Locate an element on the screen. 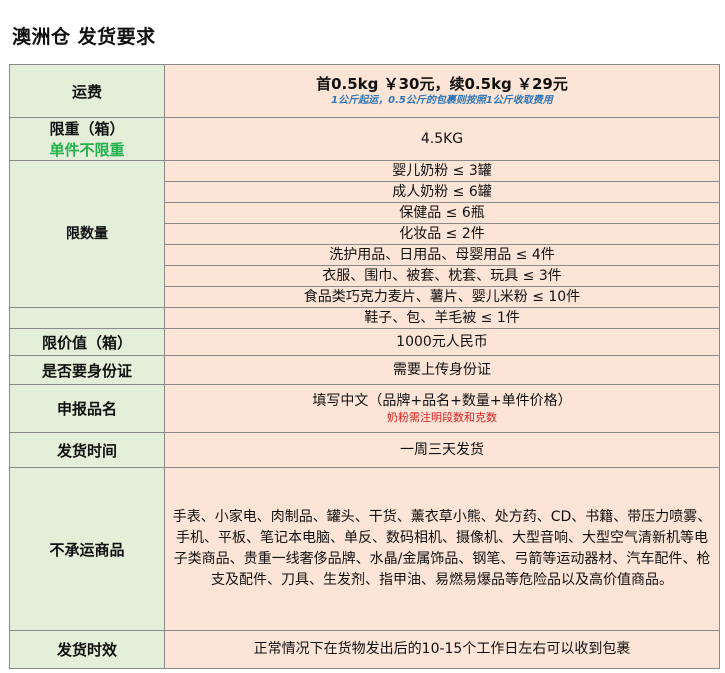 This screenshot has width=725, height=673. declaration-label: 申报品名 is located at coordinates (87, 408).